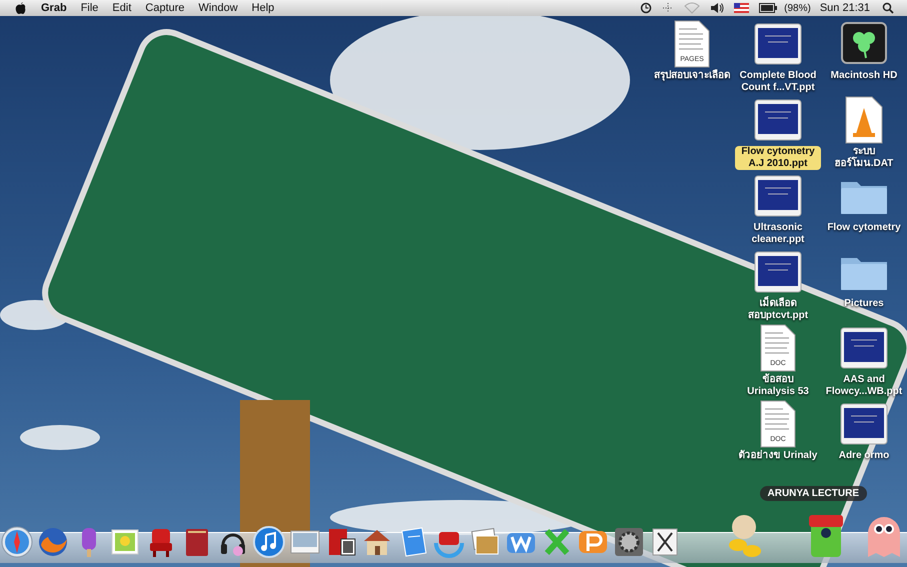 Image resolution: width=907 pixels, height=567 pixels. I want to click on file-label: ระบบฮอร์โมน.DAT, so click(864, 158).